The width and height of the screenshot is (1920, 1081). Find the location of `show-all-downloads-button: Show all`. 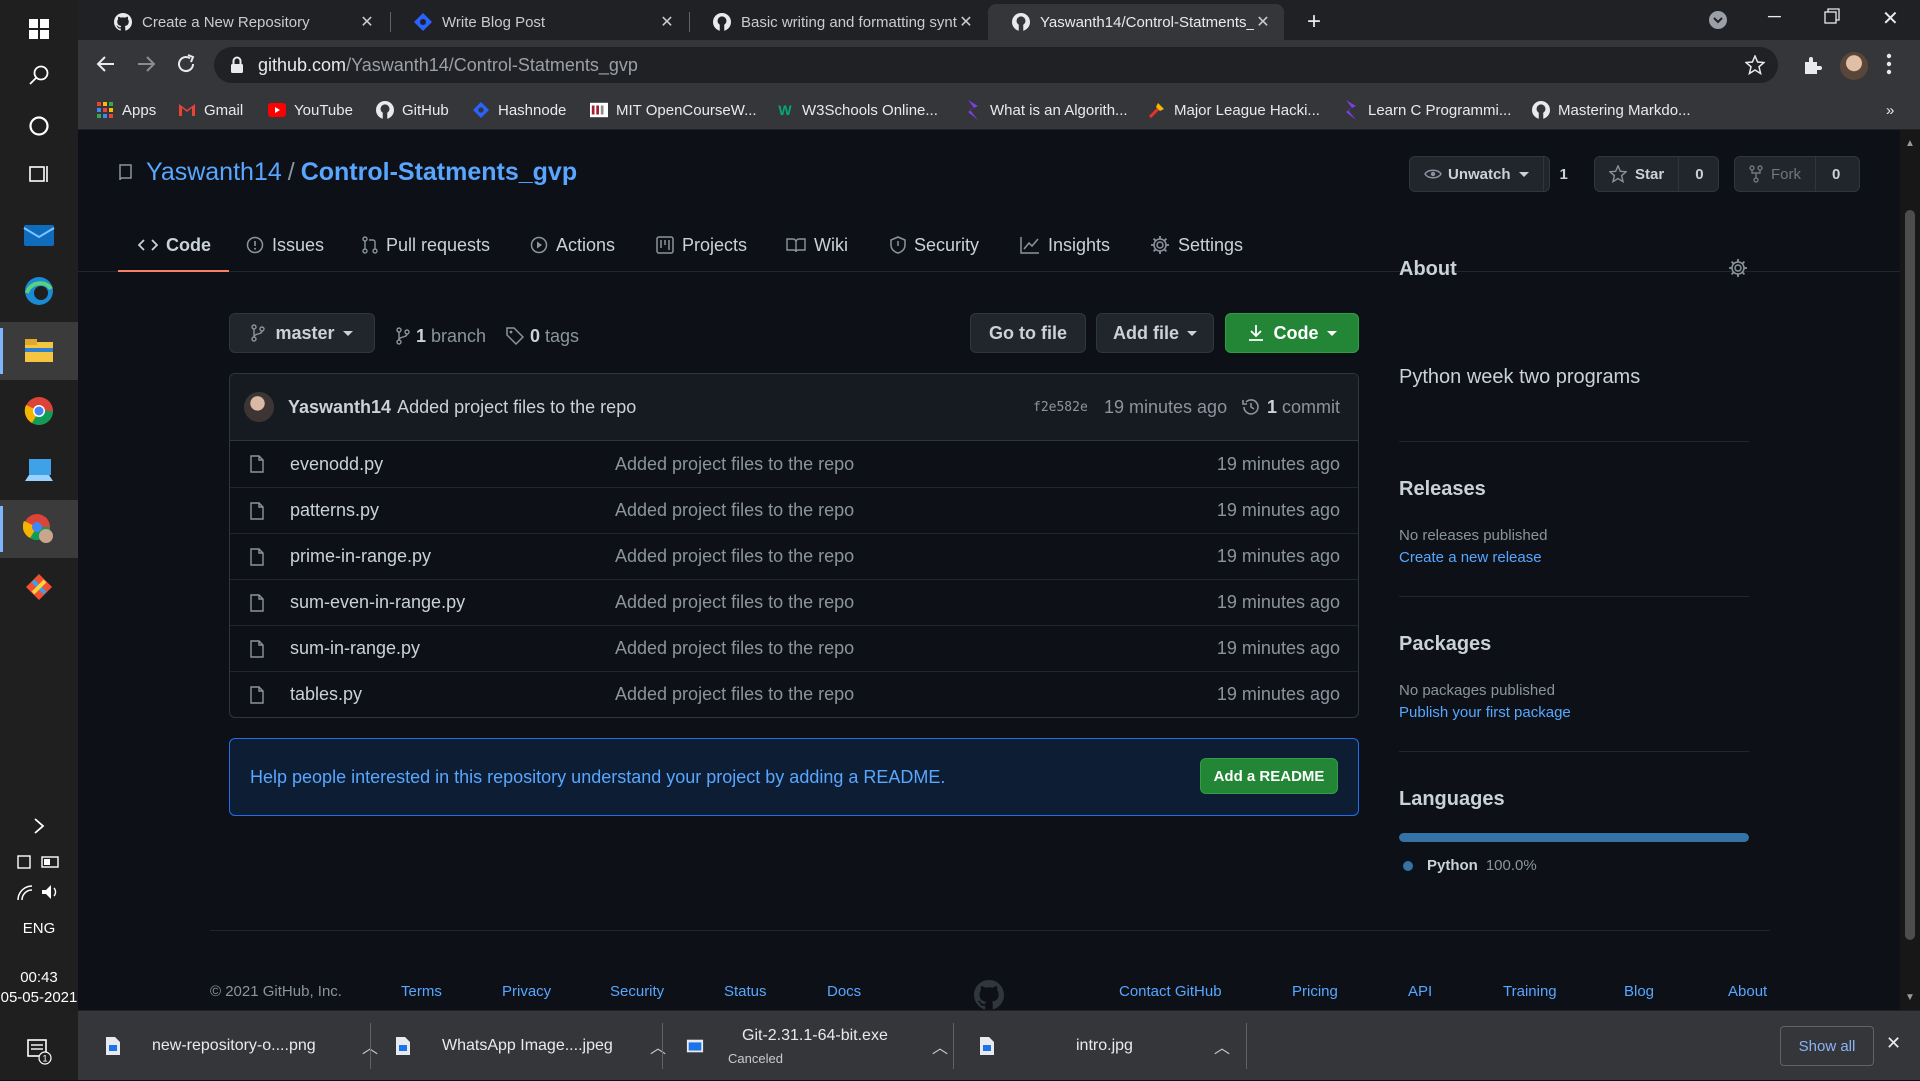

show-all-downloads-button: Show all is located at coordinates (1827, 1046).